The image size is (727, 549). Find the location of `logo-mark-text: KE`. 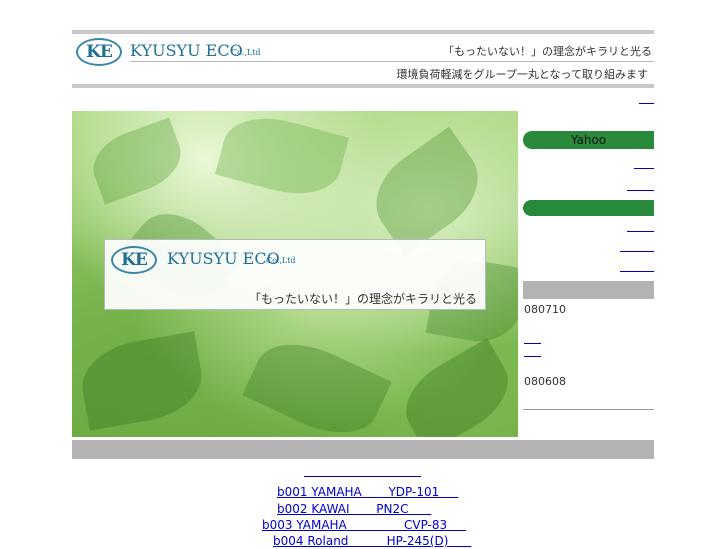

logo-mark-text: KE is located at coordinates (99, 52).